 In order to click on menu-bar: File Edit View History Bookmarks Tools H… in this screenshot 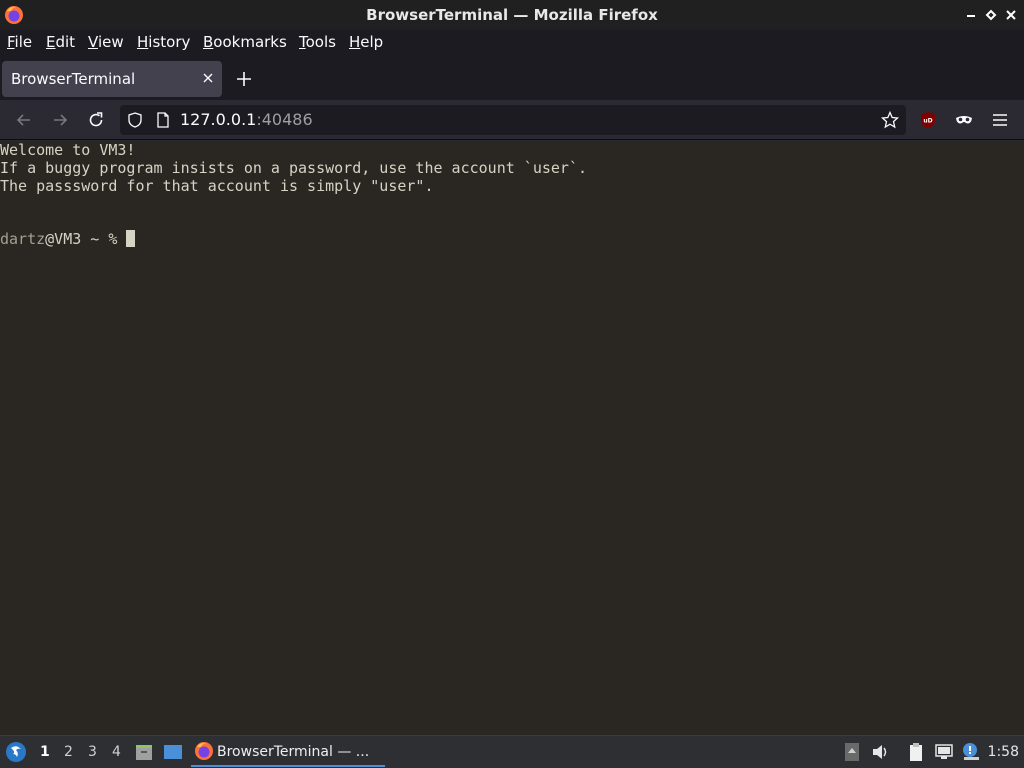, I will do `click(512, 43)`.